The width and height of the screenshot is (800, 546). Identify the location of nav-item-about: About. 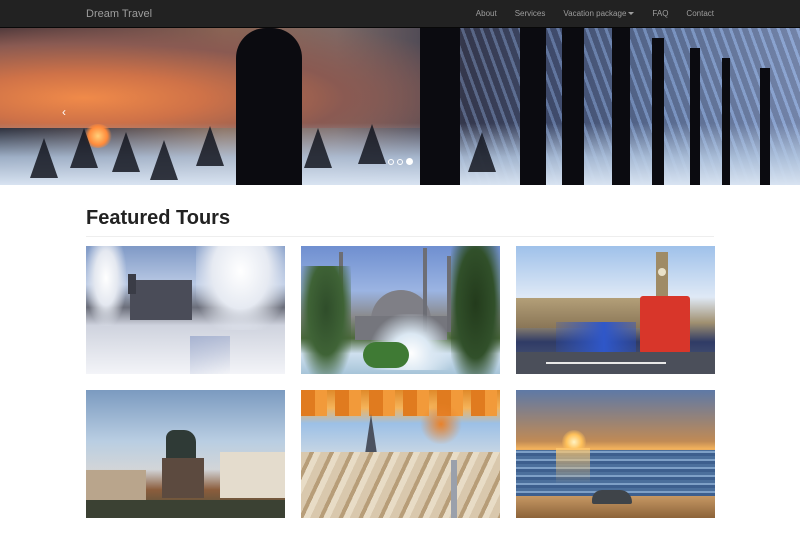
(486, 14).